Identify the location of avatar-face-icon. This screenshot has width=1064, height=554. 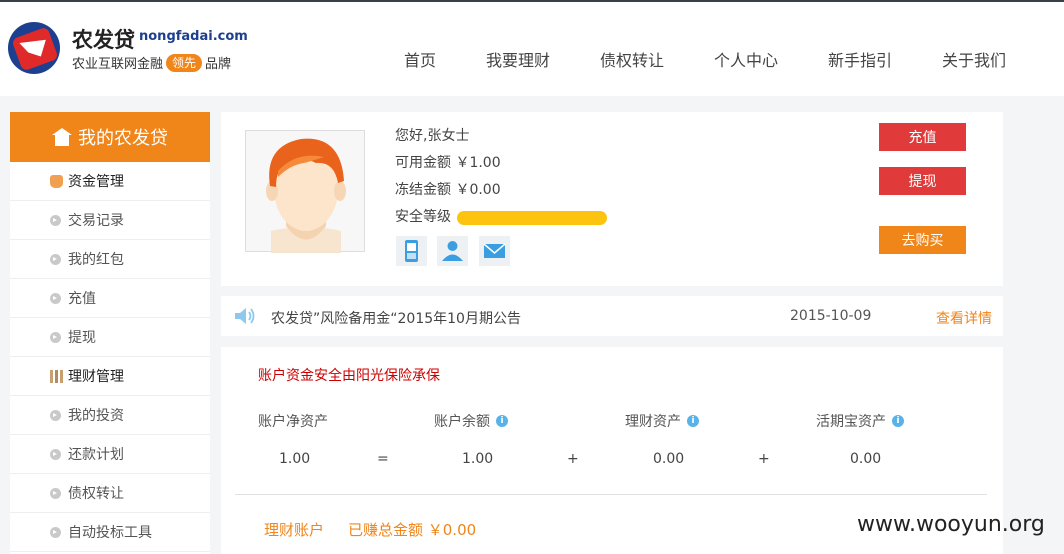
(306, 195).